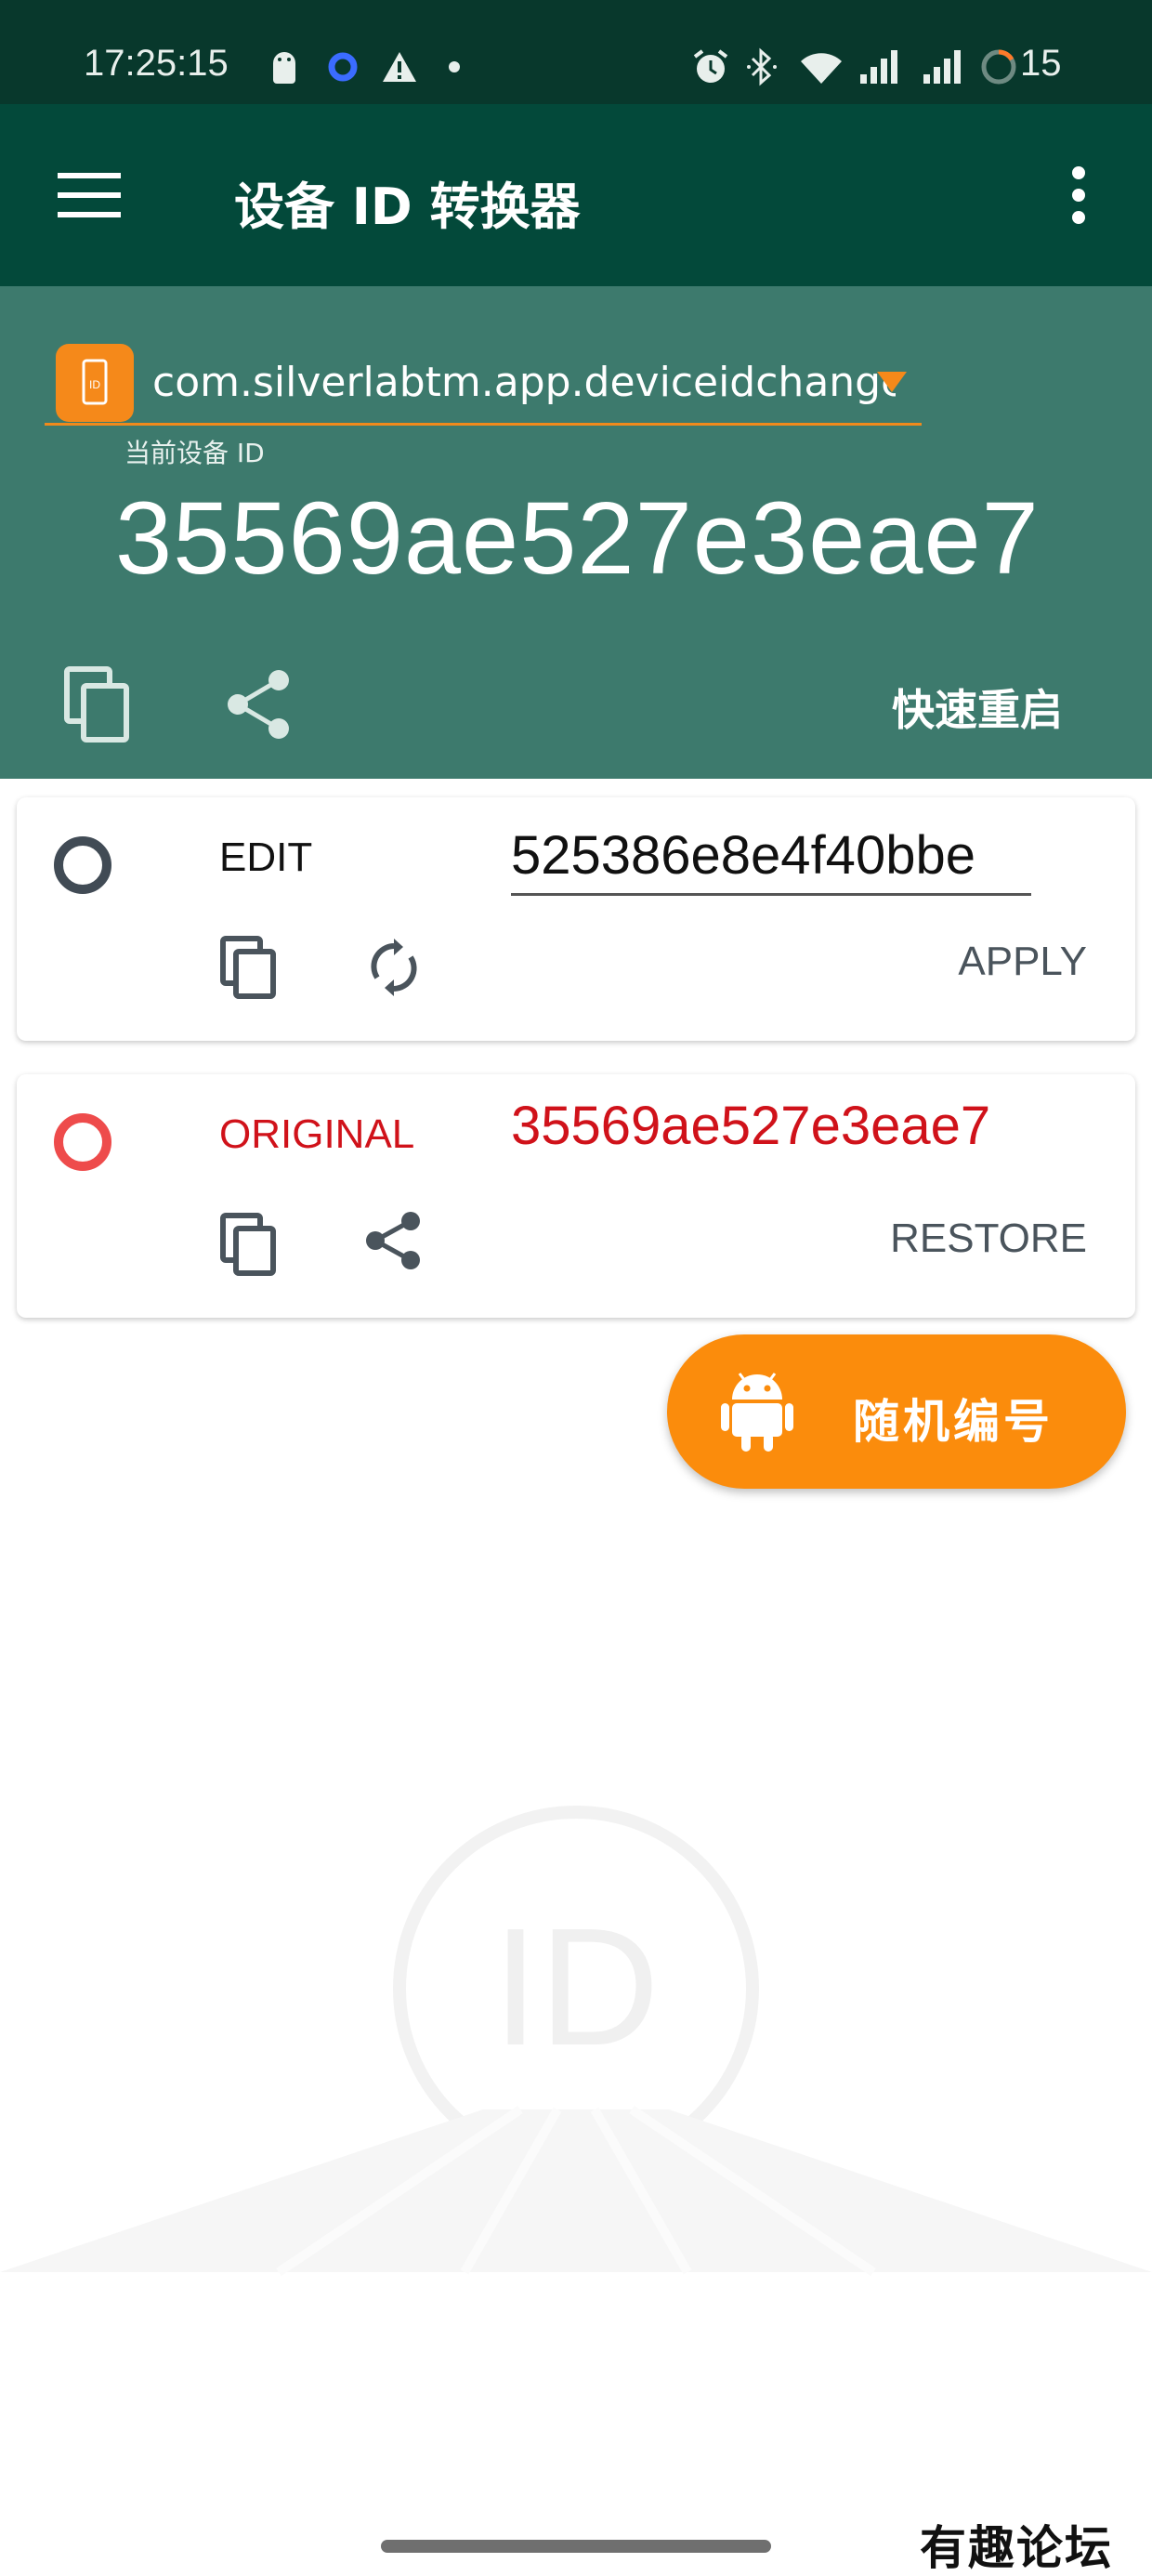 Image resolution: width=1152 pixels, height=2576 pixels. What do you see at coordinates (82, 1142) in the screenshot?
I see `original-radio-button` at bounding box center [82, 1142].